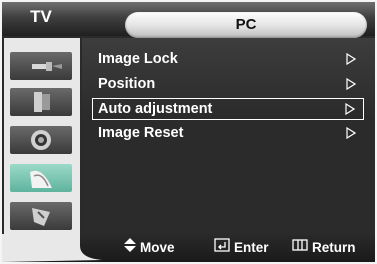  What do you see at coordinates (141, 133) in the screenshot?
I see `menu-item-label: Image Reset` at bounding box center [141, 133].